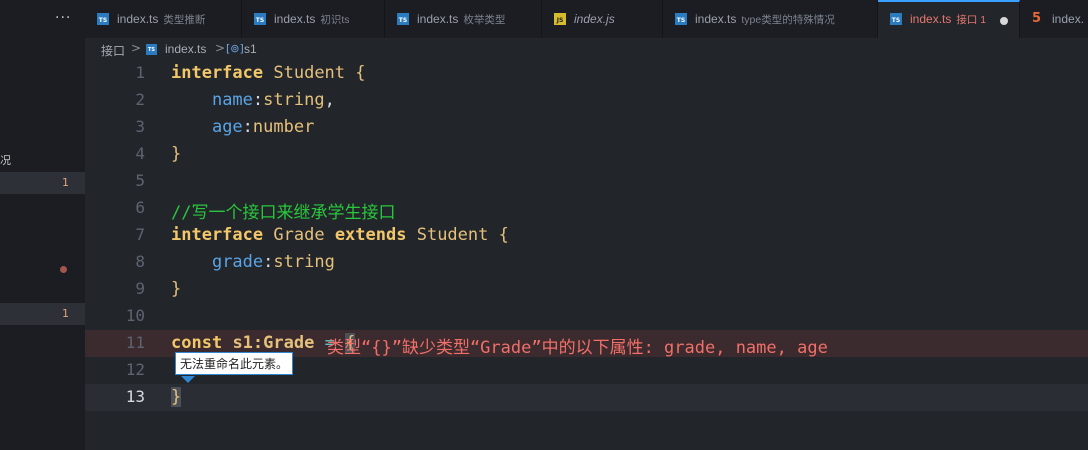 The image size is (1088, 450). Describe the element at coordinates (140, 180) in the screenshot. I see `line-number: 5` at that location.